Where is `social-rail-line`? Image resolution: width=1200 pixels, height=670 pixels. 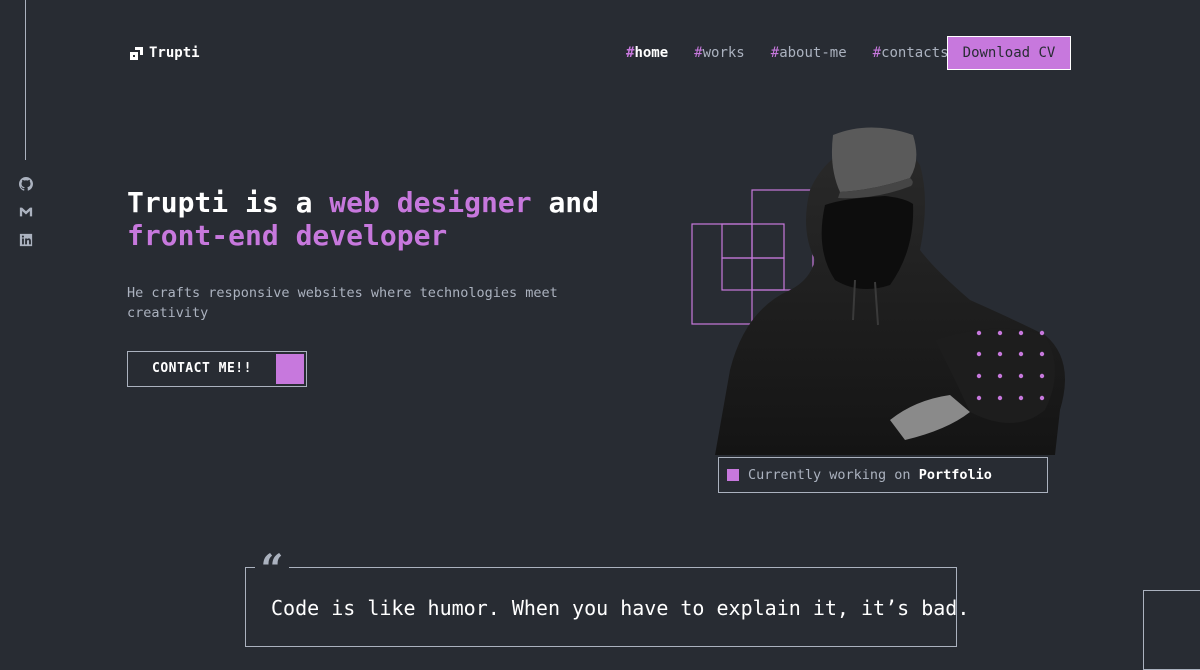 social-rail-line is located at coordinates (25, 80).